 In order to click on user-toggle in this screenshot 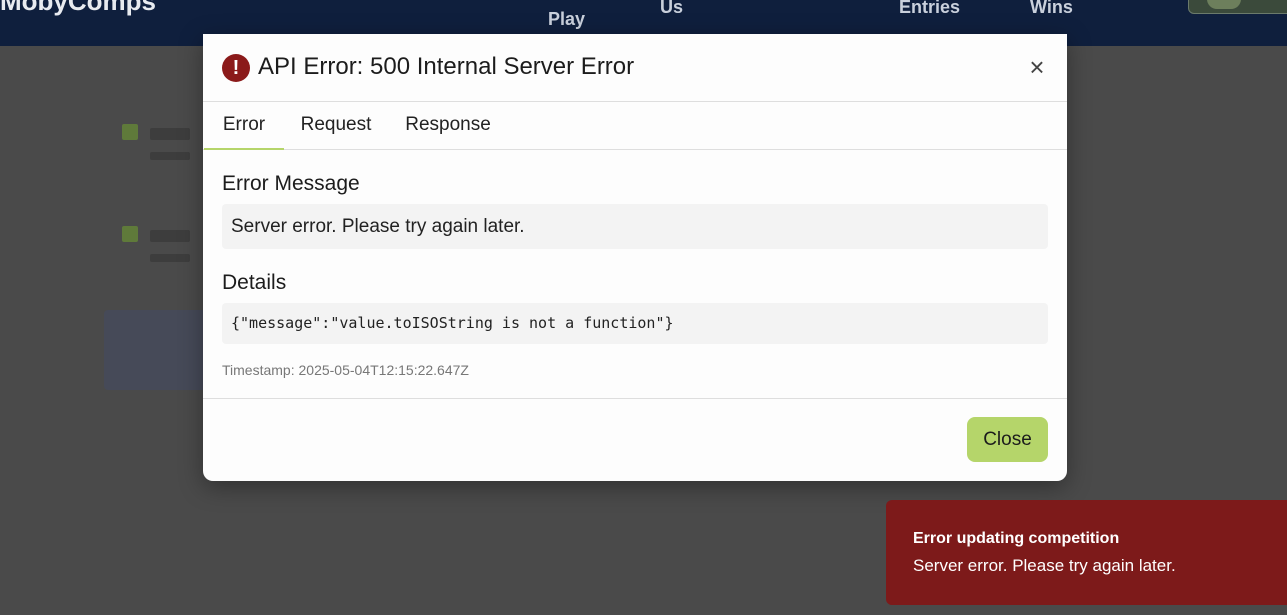, I will do `click(1237, 7)`.